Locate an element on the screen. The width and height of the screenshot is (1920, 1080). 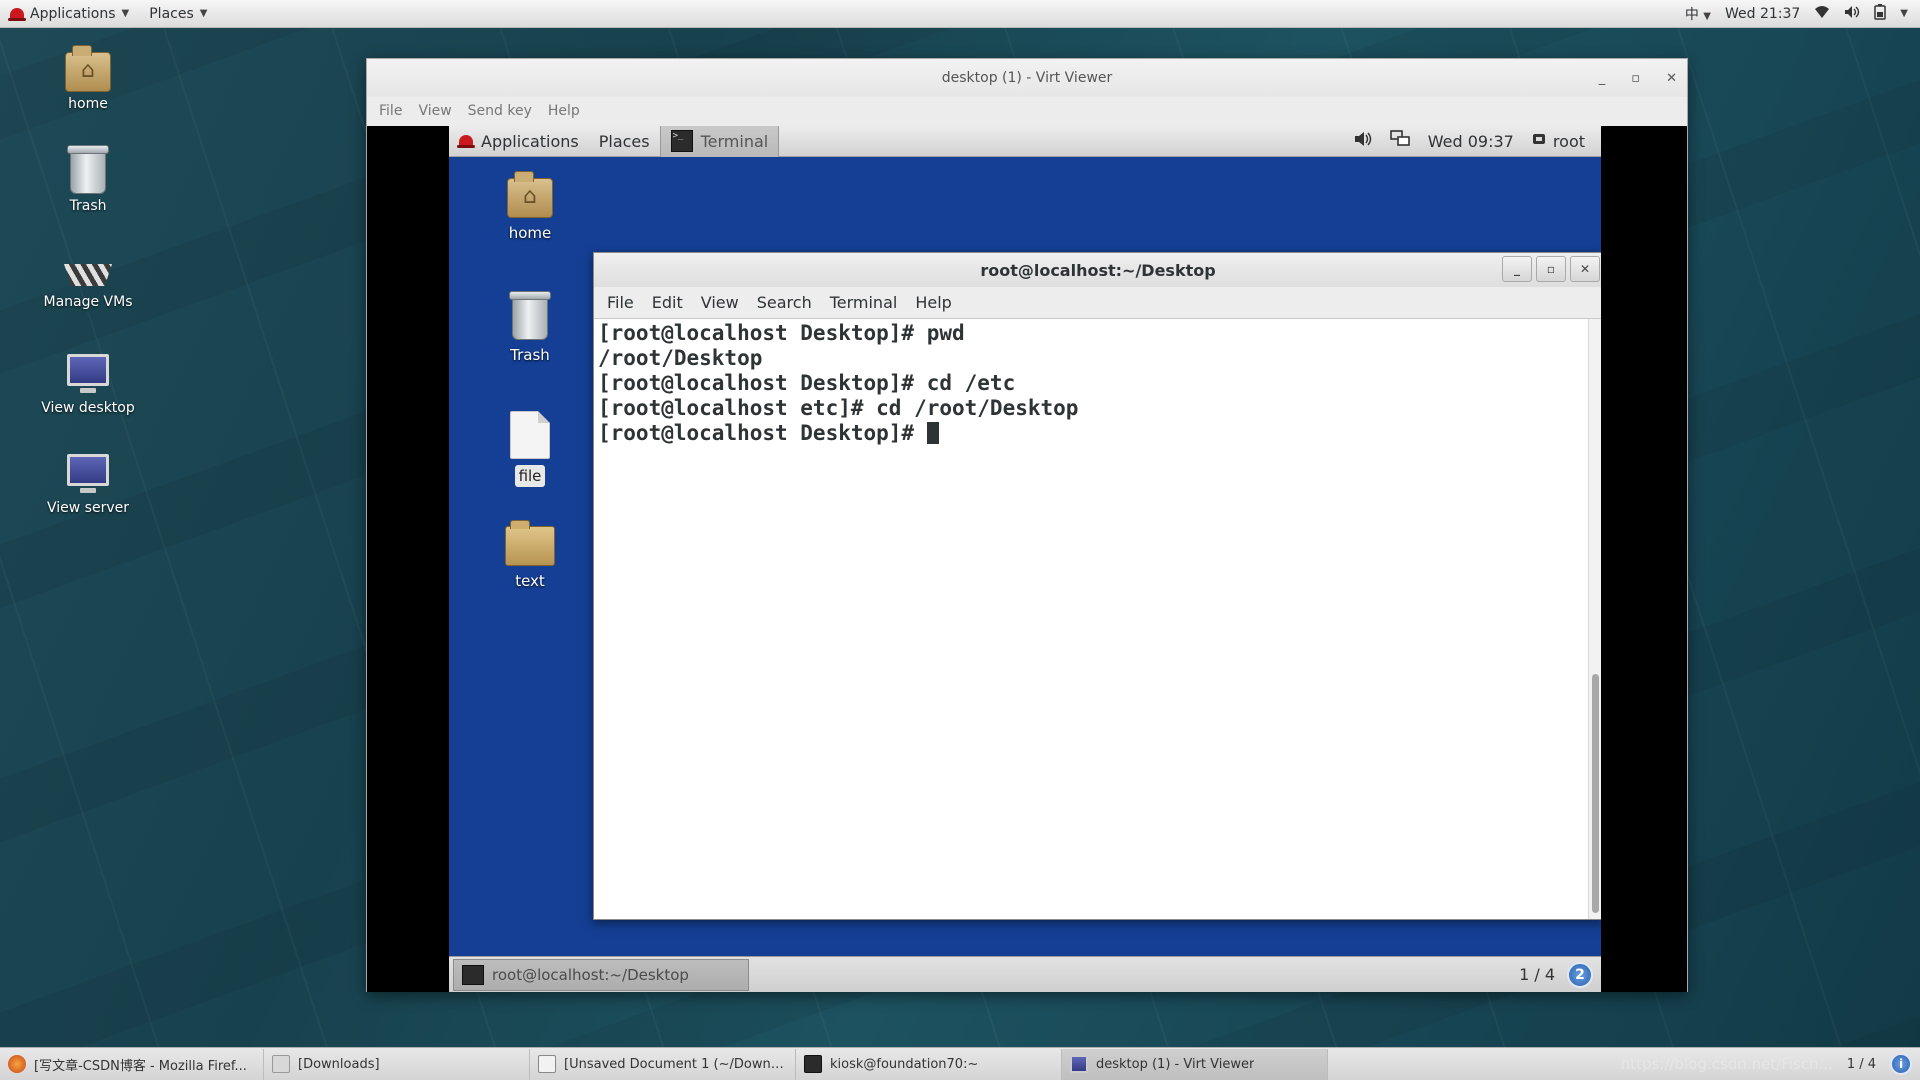
terminal-line: [root@localhost Desktop]# cd /etc is located at coordinates (807, 383).